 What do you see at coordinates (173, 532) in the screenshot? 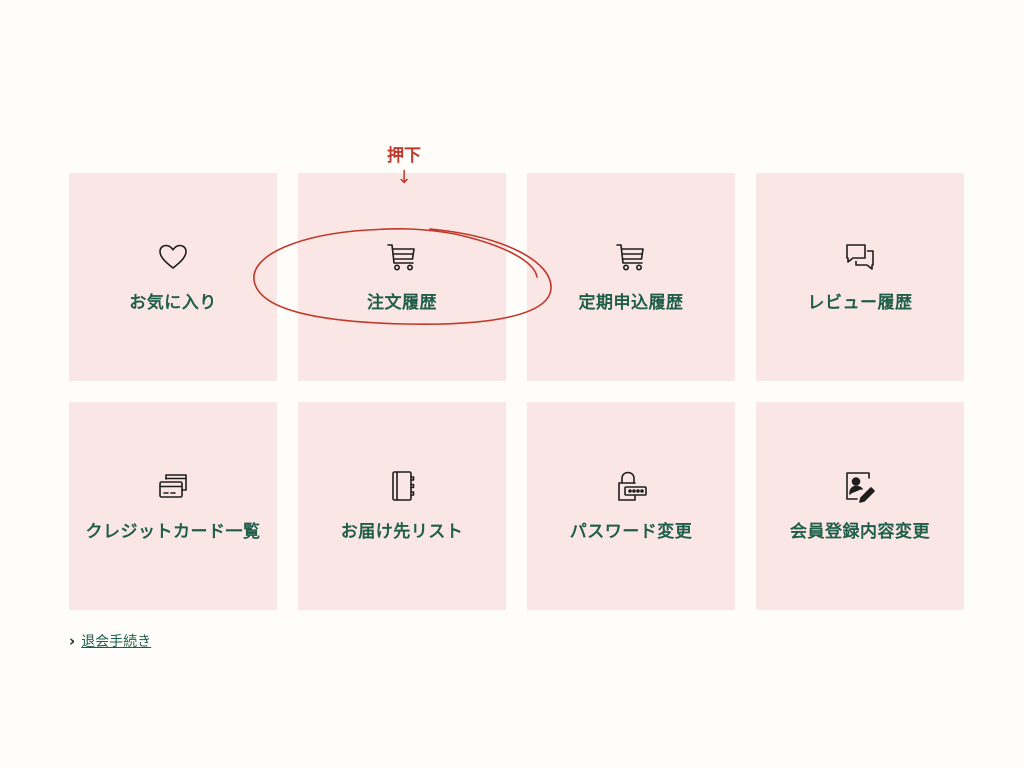
I see `tile-label: クレジットカード一覧` at bounding box center [173, 532].